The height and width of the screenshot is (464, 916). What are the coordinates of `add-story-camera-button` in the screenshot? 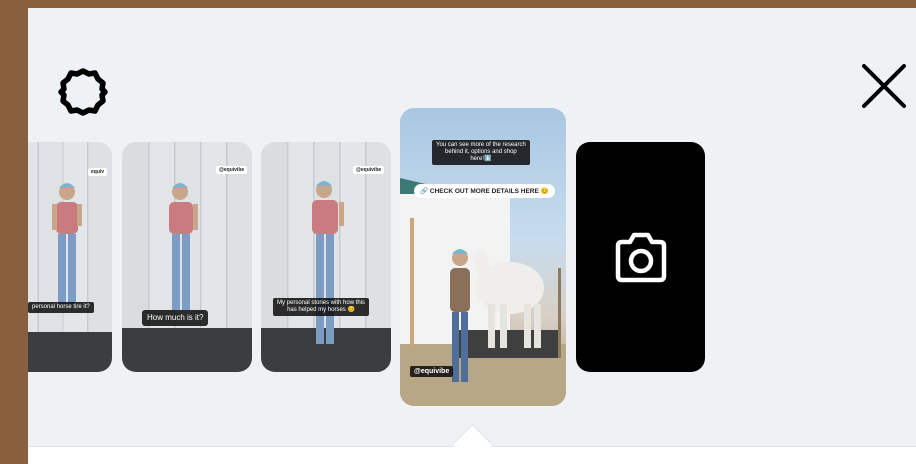 It's located at (640, 257).